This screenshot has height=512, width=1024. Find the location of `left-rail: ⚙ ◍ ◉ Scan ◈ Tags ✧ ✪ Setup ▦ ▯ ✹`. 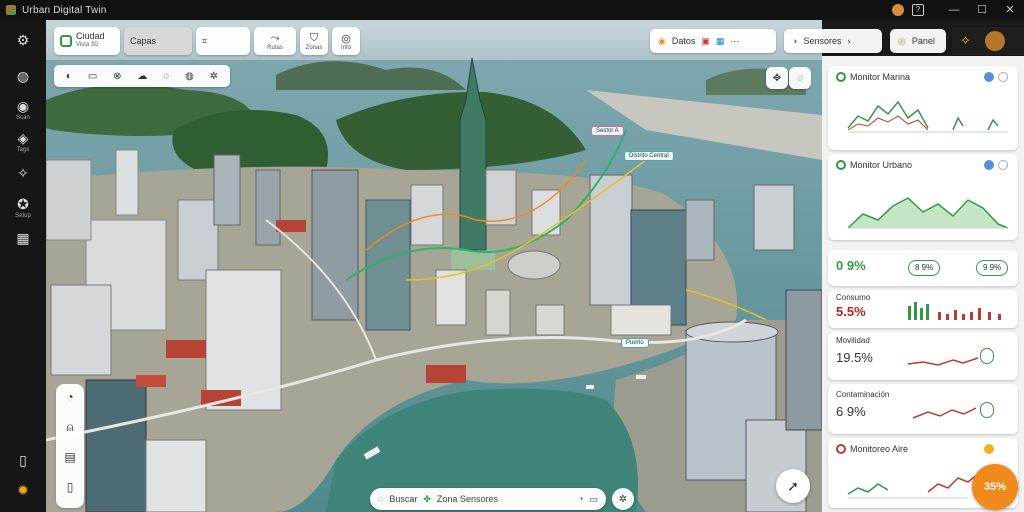

left-rail: ⚙ ◍ ◉ Scan ◈ Tags ✧ ✪ Setup ▦ ▯ ✹ is located at coordinates (23, 266).